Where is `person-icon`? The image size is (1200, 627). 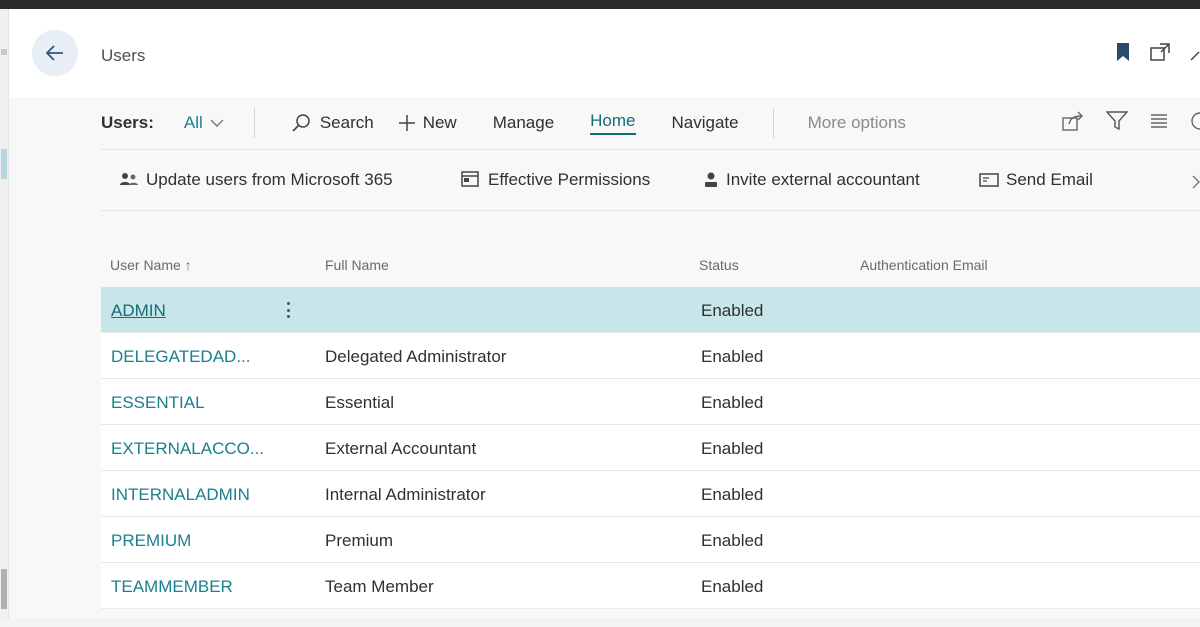
person-icon is located at coordinates (711, 179).